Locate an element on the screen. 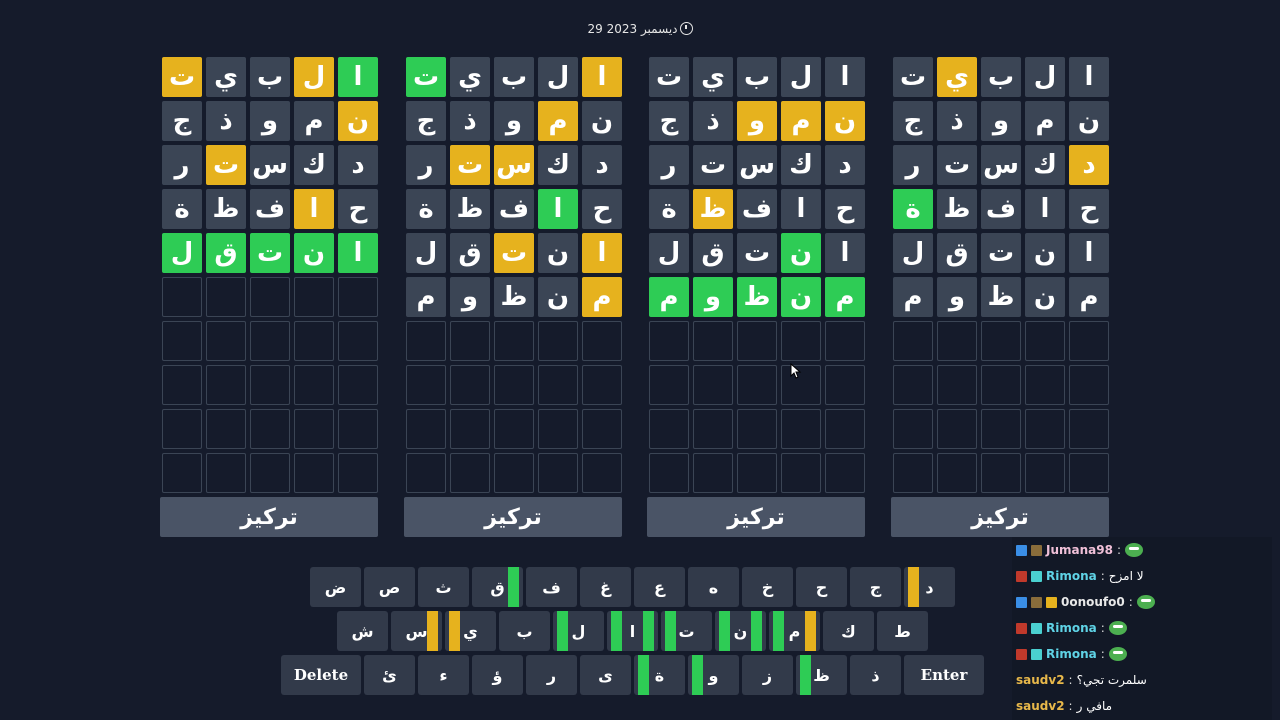 This screenshot has width=1280, height=720. key: ة is located at coordinates (659, 675).